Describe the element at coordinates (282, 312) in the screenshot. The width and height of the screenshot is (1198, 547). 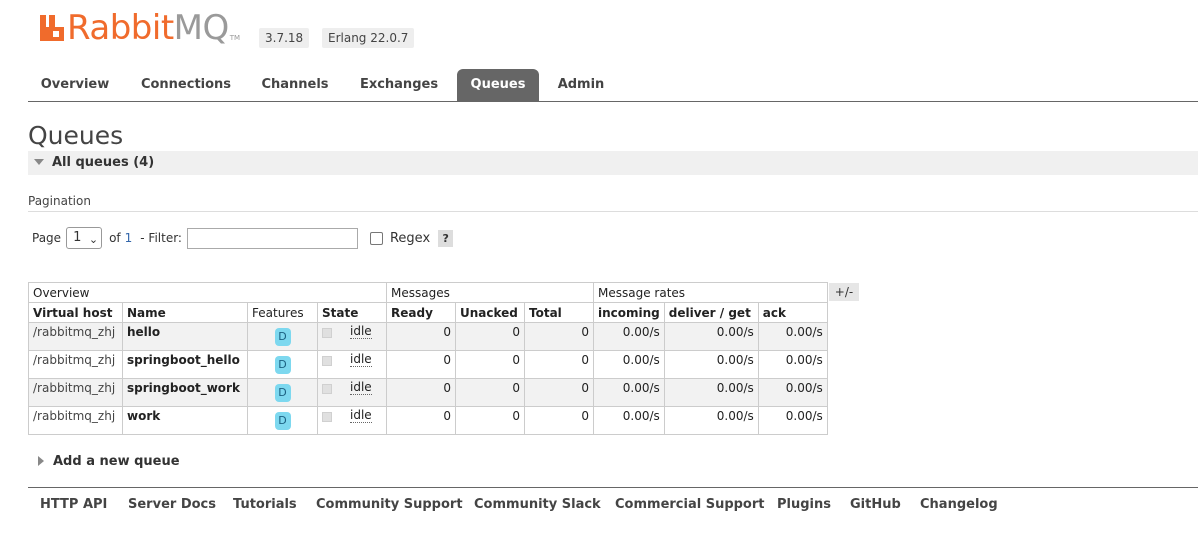
I see `column-features: Features` at that location.